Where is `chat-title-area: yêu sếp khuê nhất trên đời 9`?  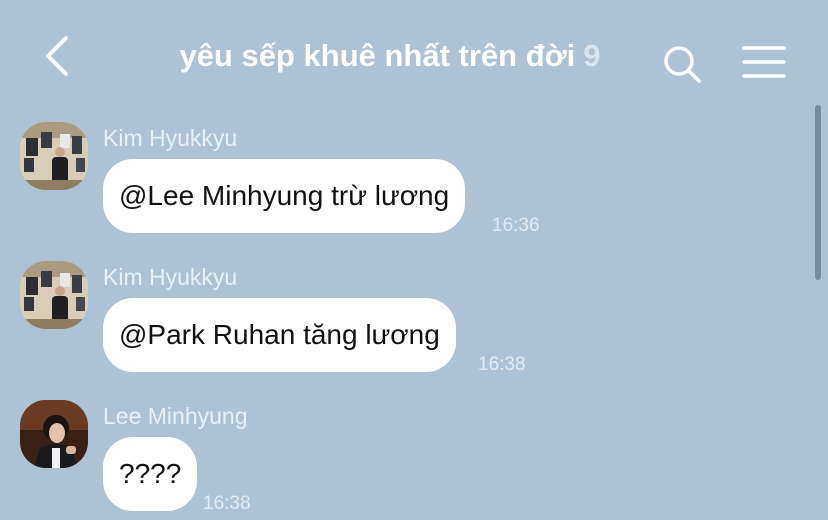 chat-title-area: yêu sếp khuê nhất trên đời 9 is located at coordinates (390, 56).